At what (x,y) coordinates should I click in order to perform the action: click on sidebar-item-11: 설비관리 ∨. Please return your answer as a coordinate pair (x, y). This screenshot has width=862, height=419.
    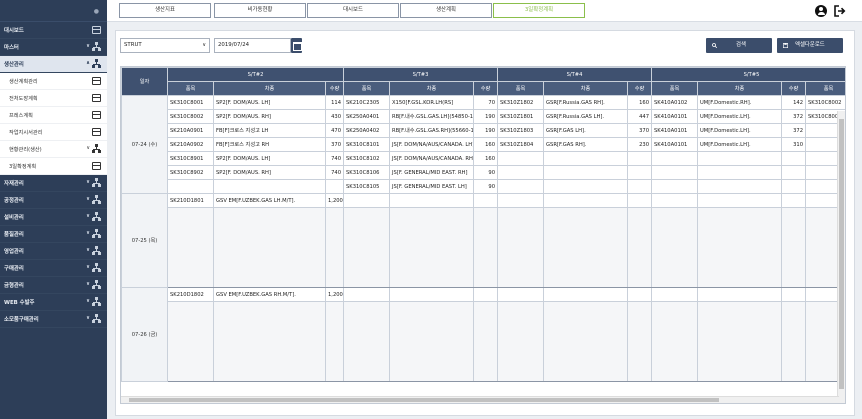
    Looking at the image, I should click on (53, 217).